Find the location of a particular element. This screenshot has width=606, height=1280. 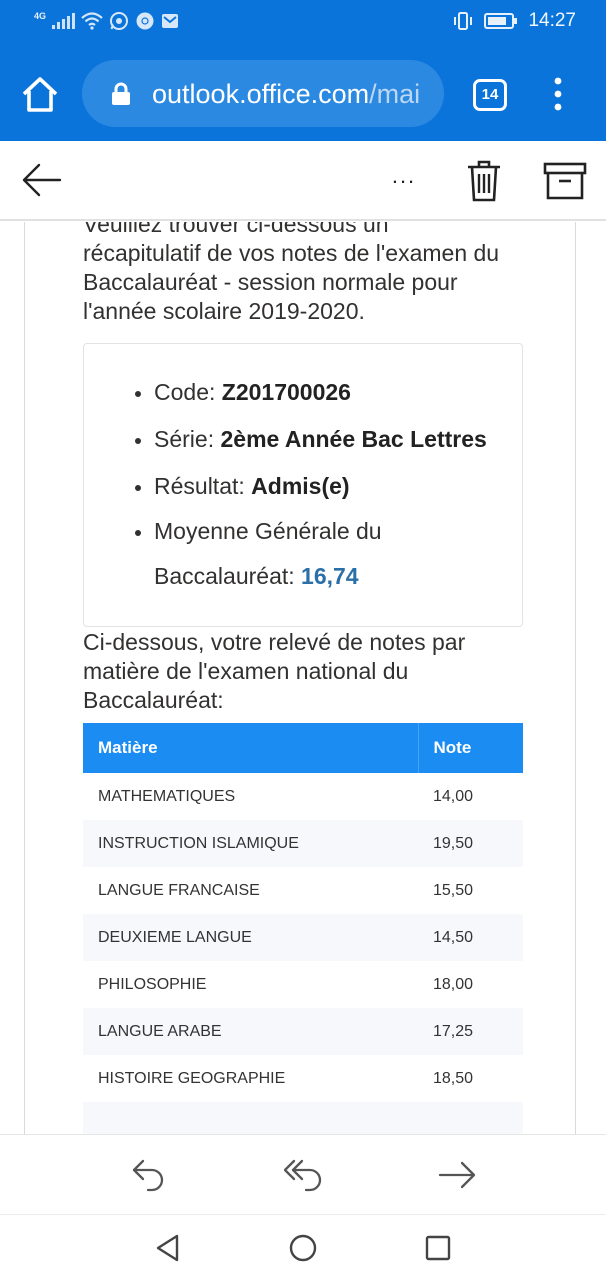

browser-toolbar: outlook.office.com/mai 14 is located at coordinates (303, 92).